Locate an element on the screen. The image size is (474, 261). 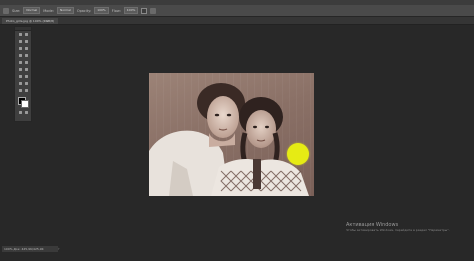
eyedropper-tool-icon is located at coordinates (26, 48).